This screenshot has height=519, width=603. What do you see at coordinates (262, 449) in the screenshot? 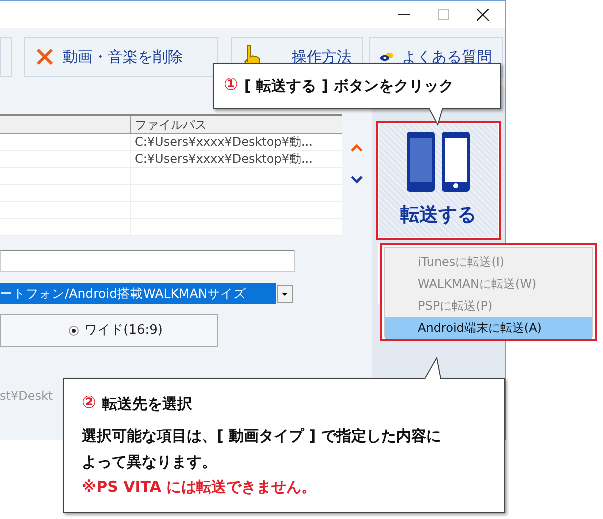
I see `callout-text: 選択可能な項目は、[ 動画タイプ ] で指定した内容によって異なります。` at bounding box center [262, 449].